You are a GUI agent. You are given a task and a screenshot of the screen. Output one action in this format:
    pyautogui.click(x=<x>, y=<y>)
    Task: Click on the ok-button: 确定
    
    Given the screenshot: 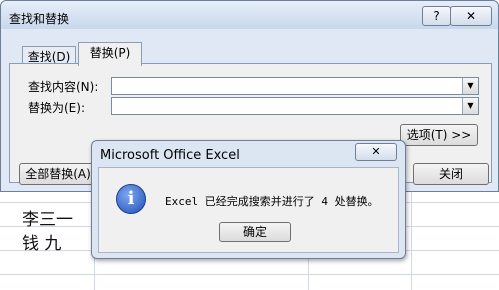 What is the action you would take?
    pyautogui.click(x=255, y=232)
    